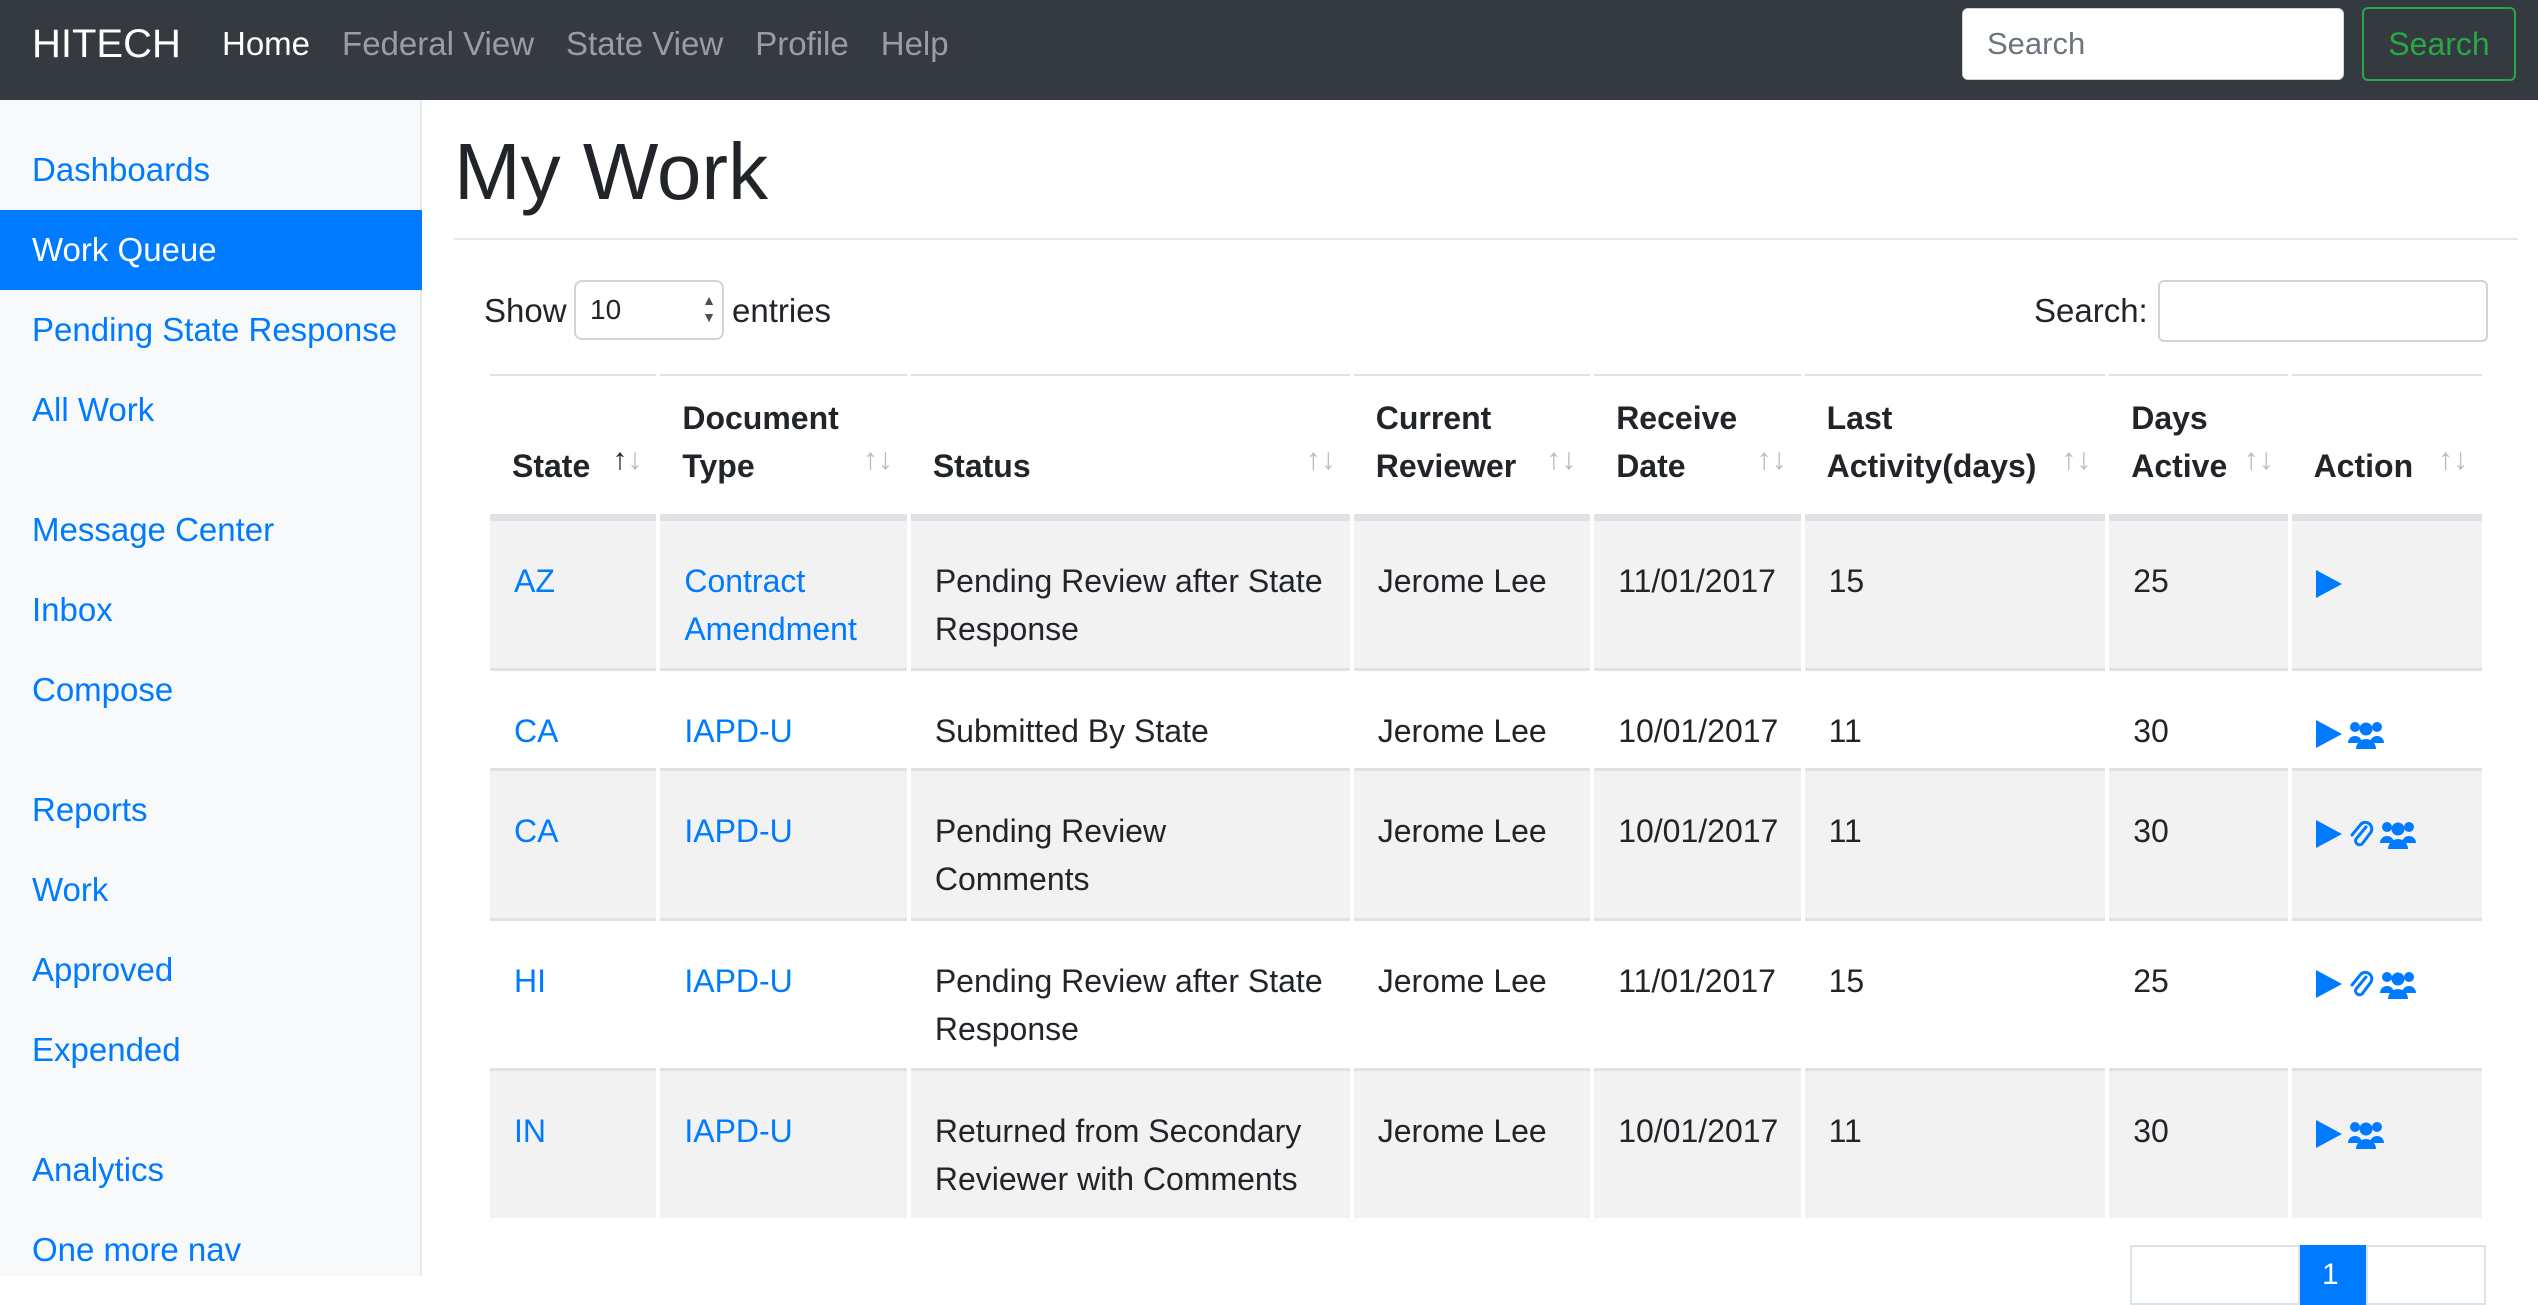 Image resolution: width=2538 pixels, height=1305 pixels. What do you see at coordinates (1955, 843) in the screenshot?
I see `cell-last-activity: 11` at bounding box center [1955, 843].